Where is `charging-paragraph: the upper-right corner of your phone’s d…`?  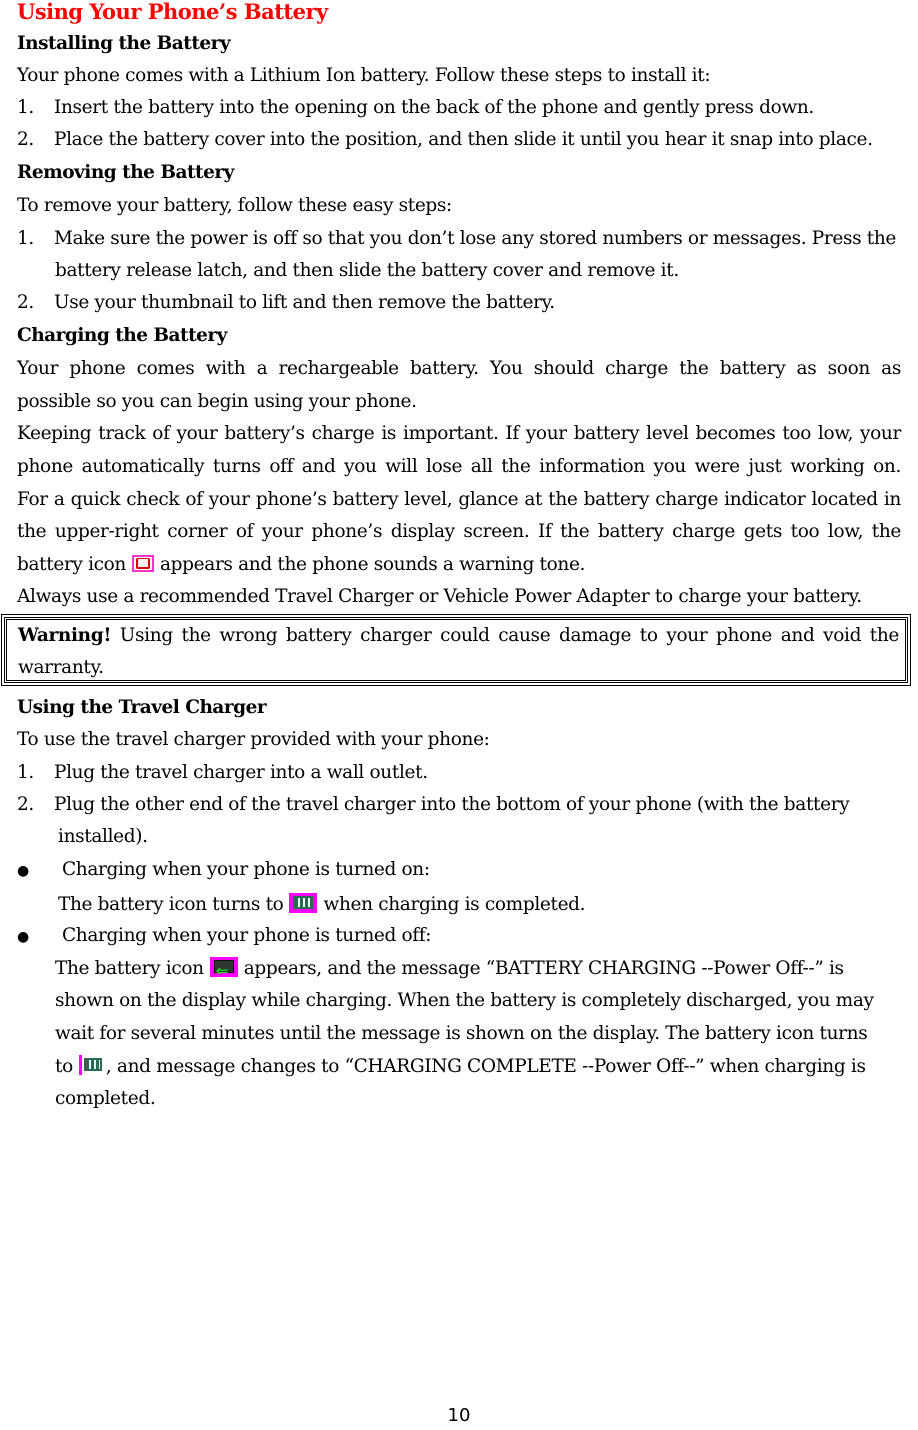
charging-paragraph: the upper-right corner of your phone’s d… is located at coordinates (459, 531).